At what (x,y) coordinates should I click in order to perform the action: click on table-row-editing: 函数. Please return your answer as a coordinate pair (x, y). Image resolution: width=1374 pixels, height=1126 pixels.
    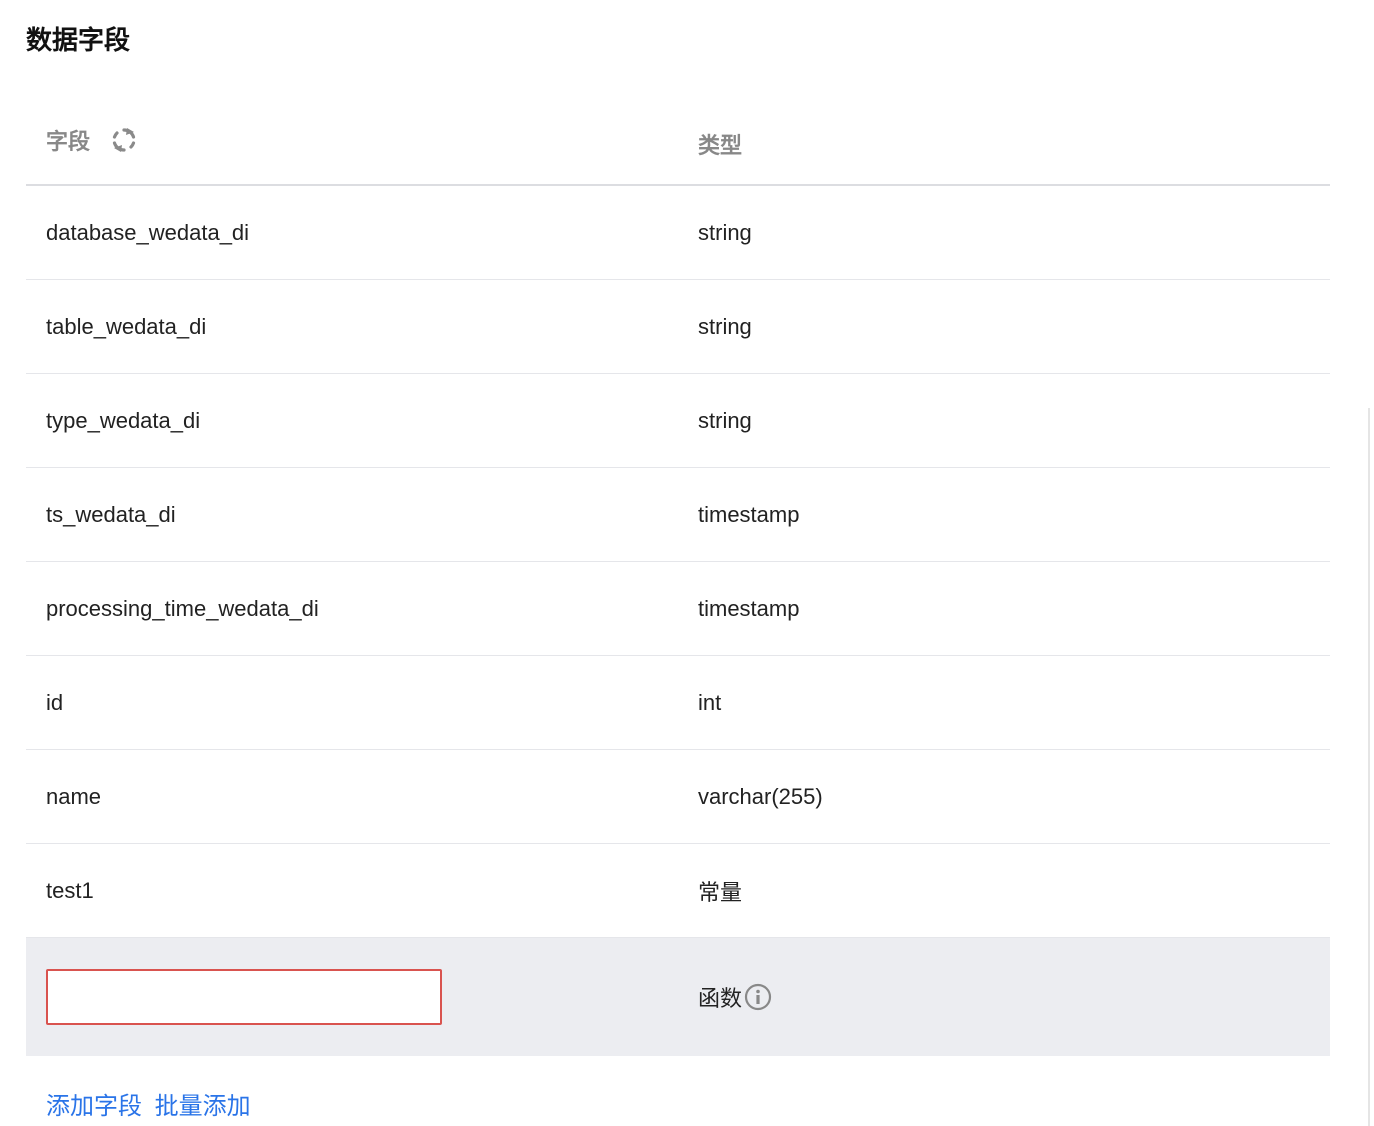
    Looking at the image, I should click on (678, 997).